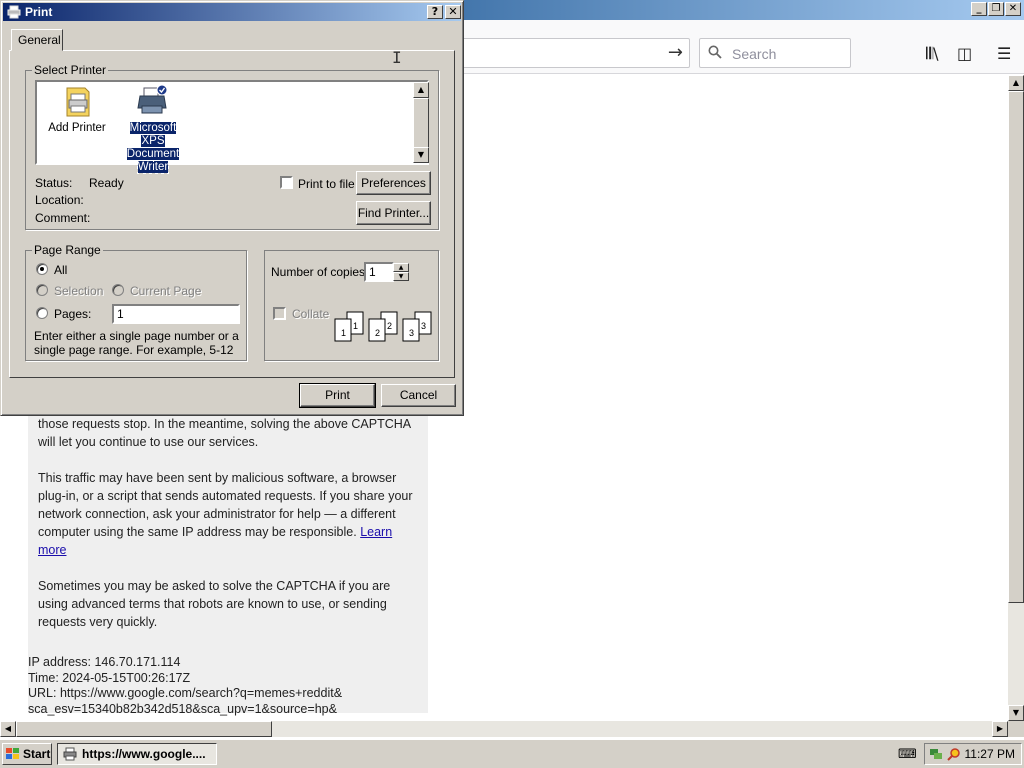 Image resolution: width=1024 pixels, height=768 pixels. What do you see at coordinates (565, 53) in the screenshot?
I see `url-bar: →` at bounding box center [565, 53].